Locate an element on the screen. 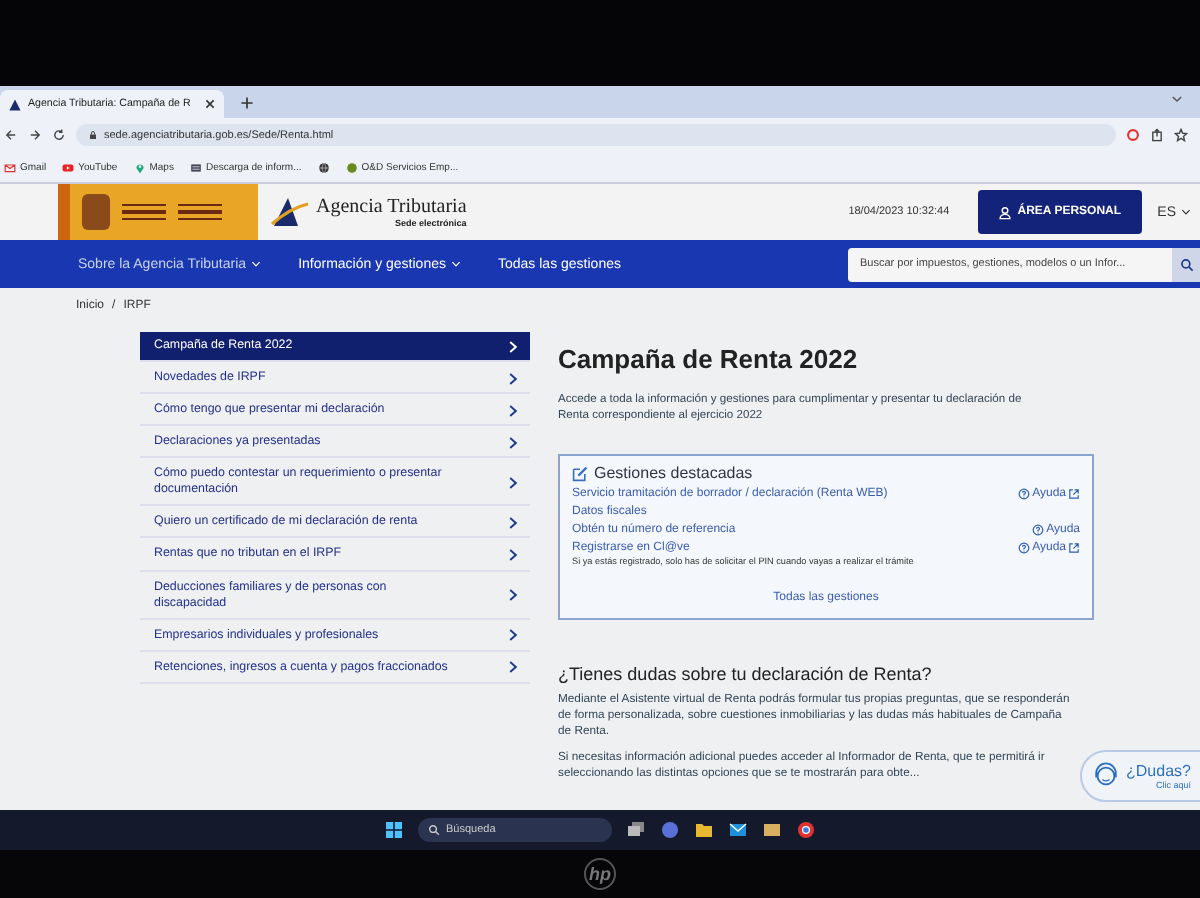 The height and width of the screenshot is (898, 1200). site-icon is located at coordinates (351, 167).